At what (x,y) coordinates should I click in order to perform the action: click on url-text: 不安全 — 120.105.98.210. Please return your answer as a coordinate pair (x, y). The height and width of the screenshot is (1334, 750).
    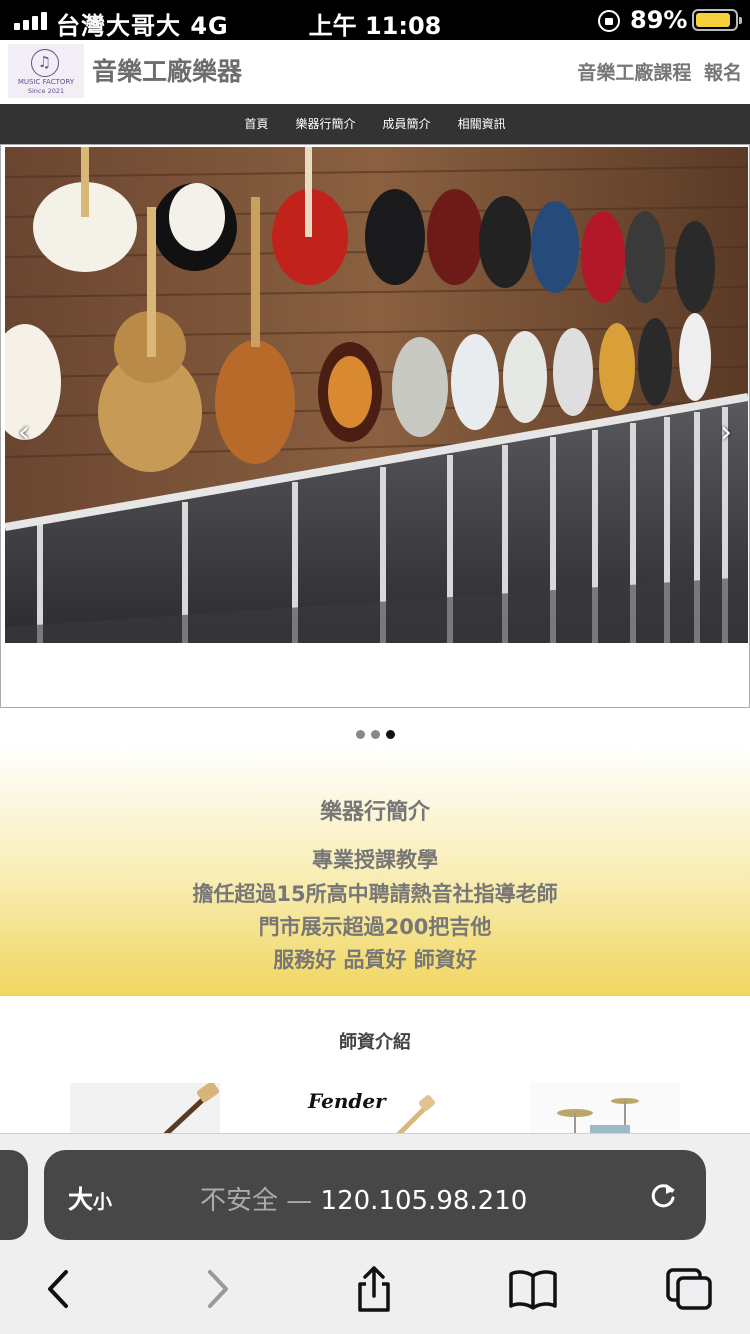
    Looking at the image, I should click on (363, 1198).